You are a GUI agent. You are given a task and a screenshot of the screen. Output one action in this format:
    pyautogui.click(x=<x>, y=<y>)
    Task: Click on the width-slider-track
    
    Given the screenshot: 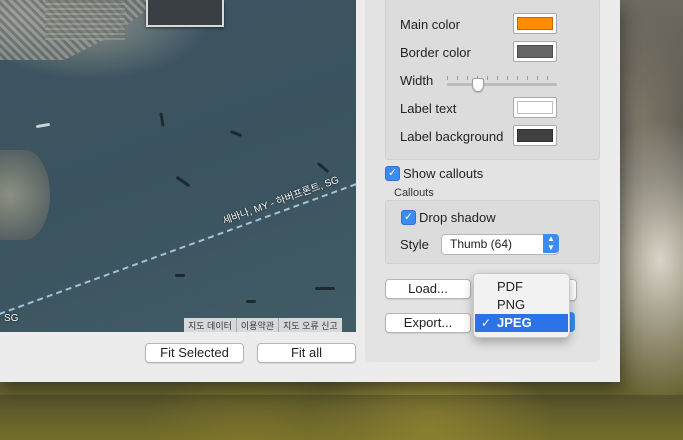 What is the action you would take?
    pyautogui.click(x=502, y=84)
    